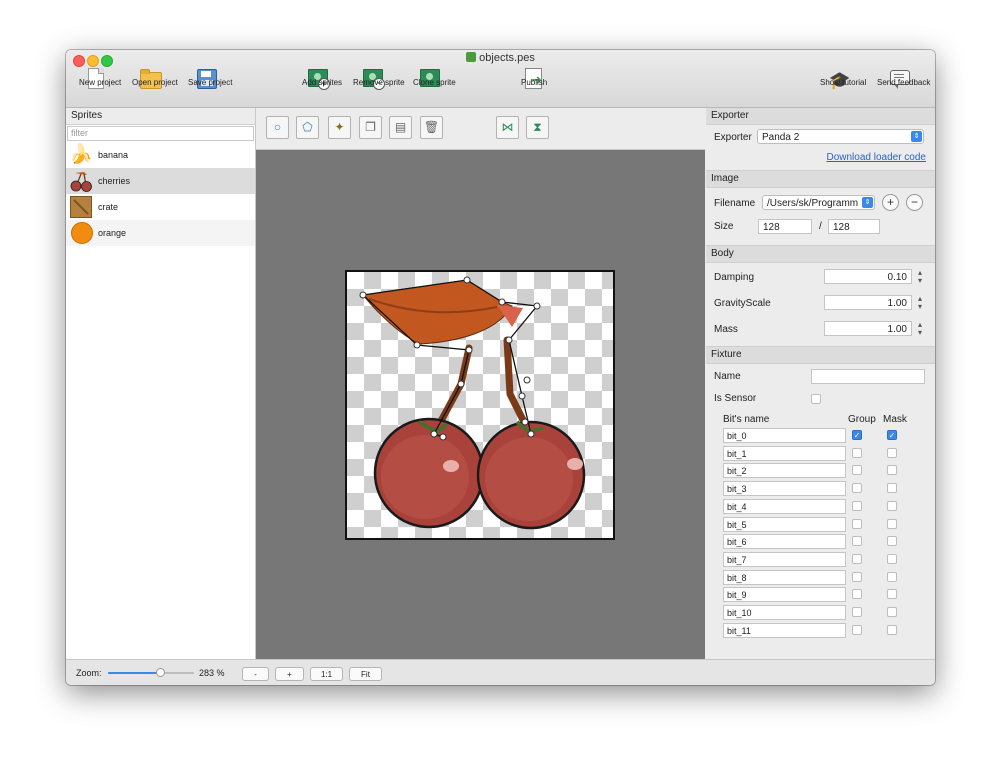 The image size is (1000, 770). I want to click on sprite-item-cherries: cherries, so click(160, 181).